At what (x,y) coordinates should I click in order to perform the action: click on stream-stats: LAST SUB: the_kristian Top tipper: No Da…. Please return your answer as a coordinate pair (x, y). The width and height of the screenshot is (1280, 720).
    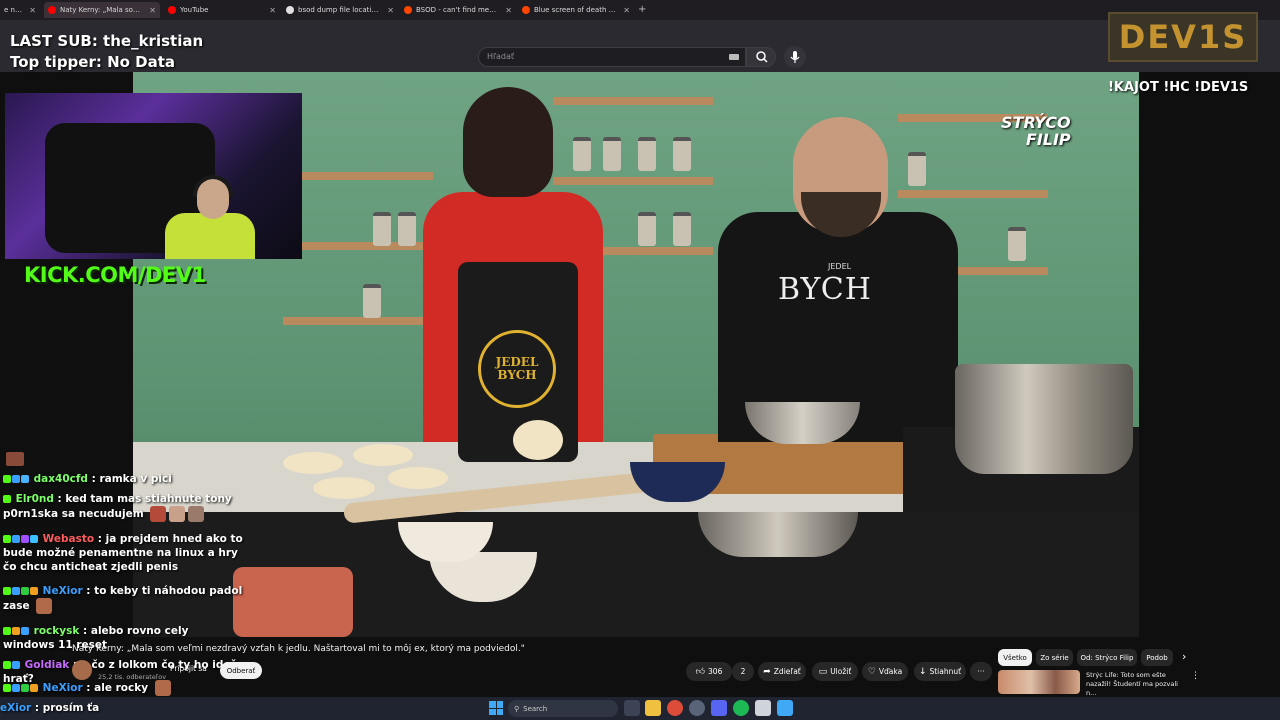
    Looking at the image, I should click on (106, 52).